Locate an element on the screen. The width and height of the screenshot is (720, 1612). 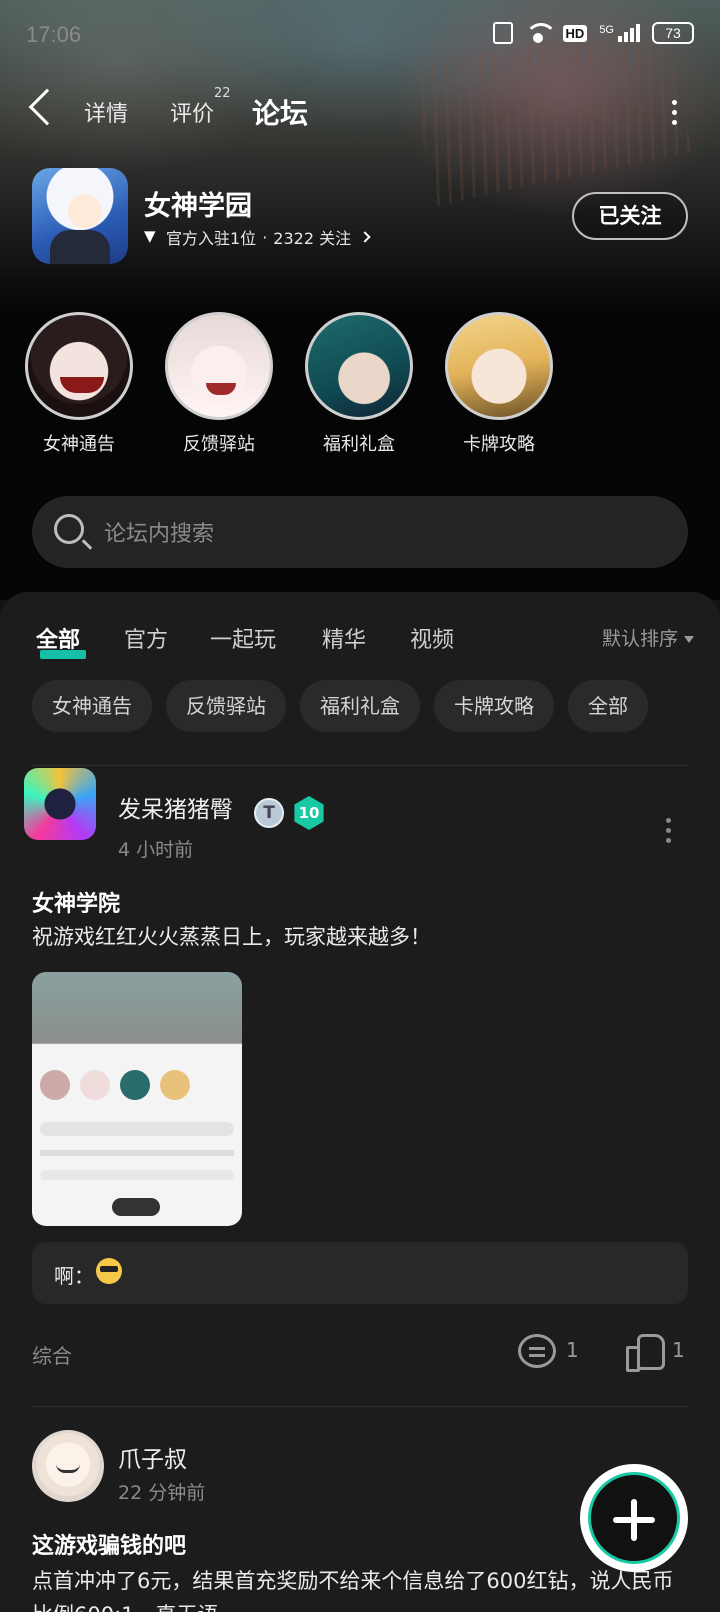
board-item-card-guides: 卡牌攻略 is located at coordinates (499, 384).